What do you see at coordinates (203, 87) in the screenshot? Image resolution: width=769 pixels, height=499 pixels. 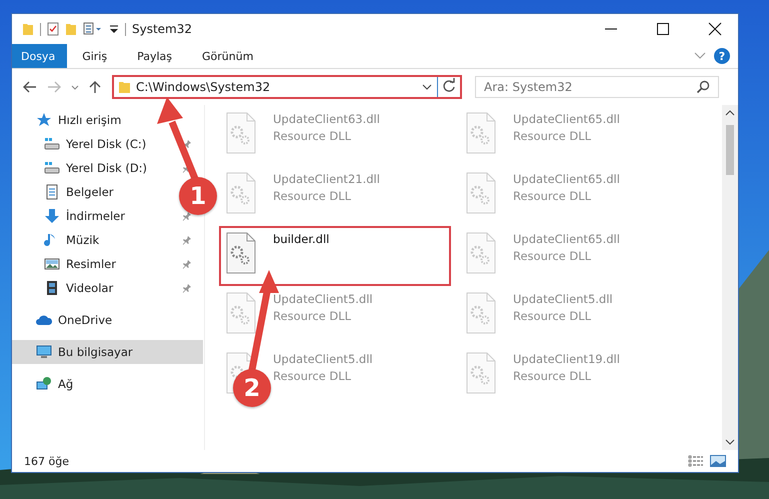 I see `address-text: C:\Windows\System32` at bounding box center [203, 87].